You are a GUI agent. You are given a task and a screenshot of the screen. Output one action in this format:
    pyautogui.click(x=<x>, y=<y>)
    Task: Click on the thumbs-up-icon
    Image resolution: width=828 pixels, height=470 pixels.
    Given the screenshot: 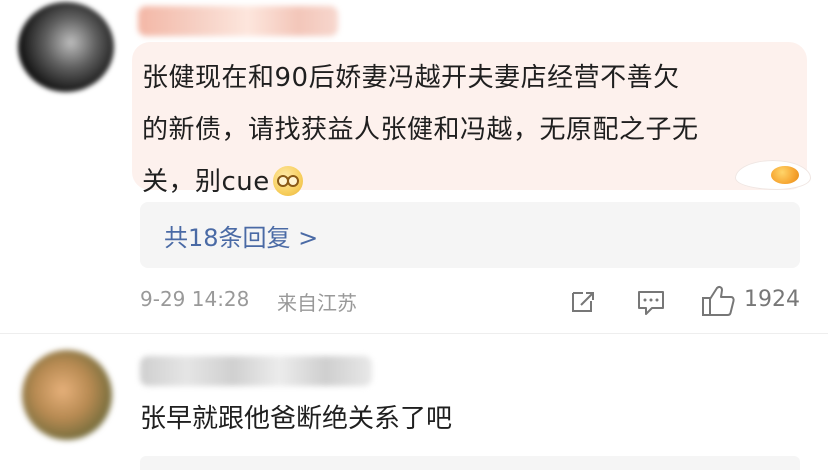 What is the action you would take?
    pyautogui.click(x=718, y=301)
    